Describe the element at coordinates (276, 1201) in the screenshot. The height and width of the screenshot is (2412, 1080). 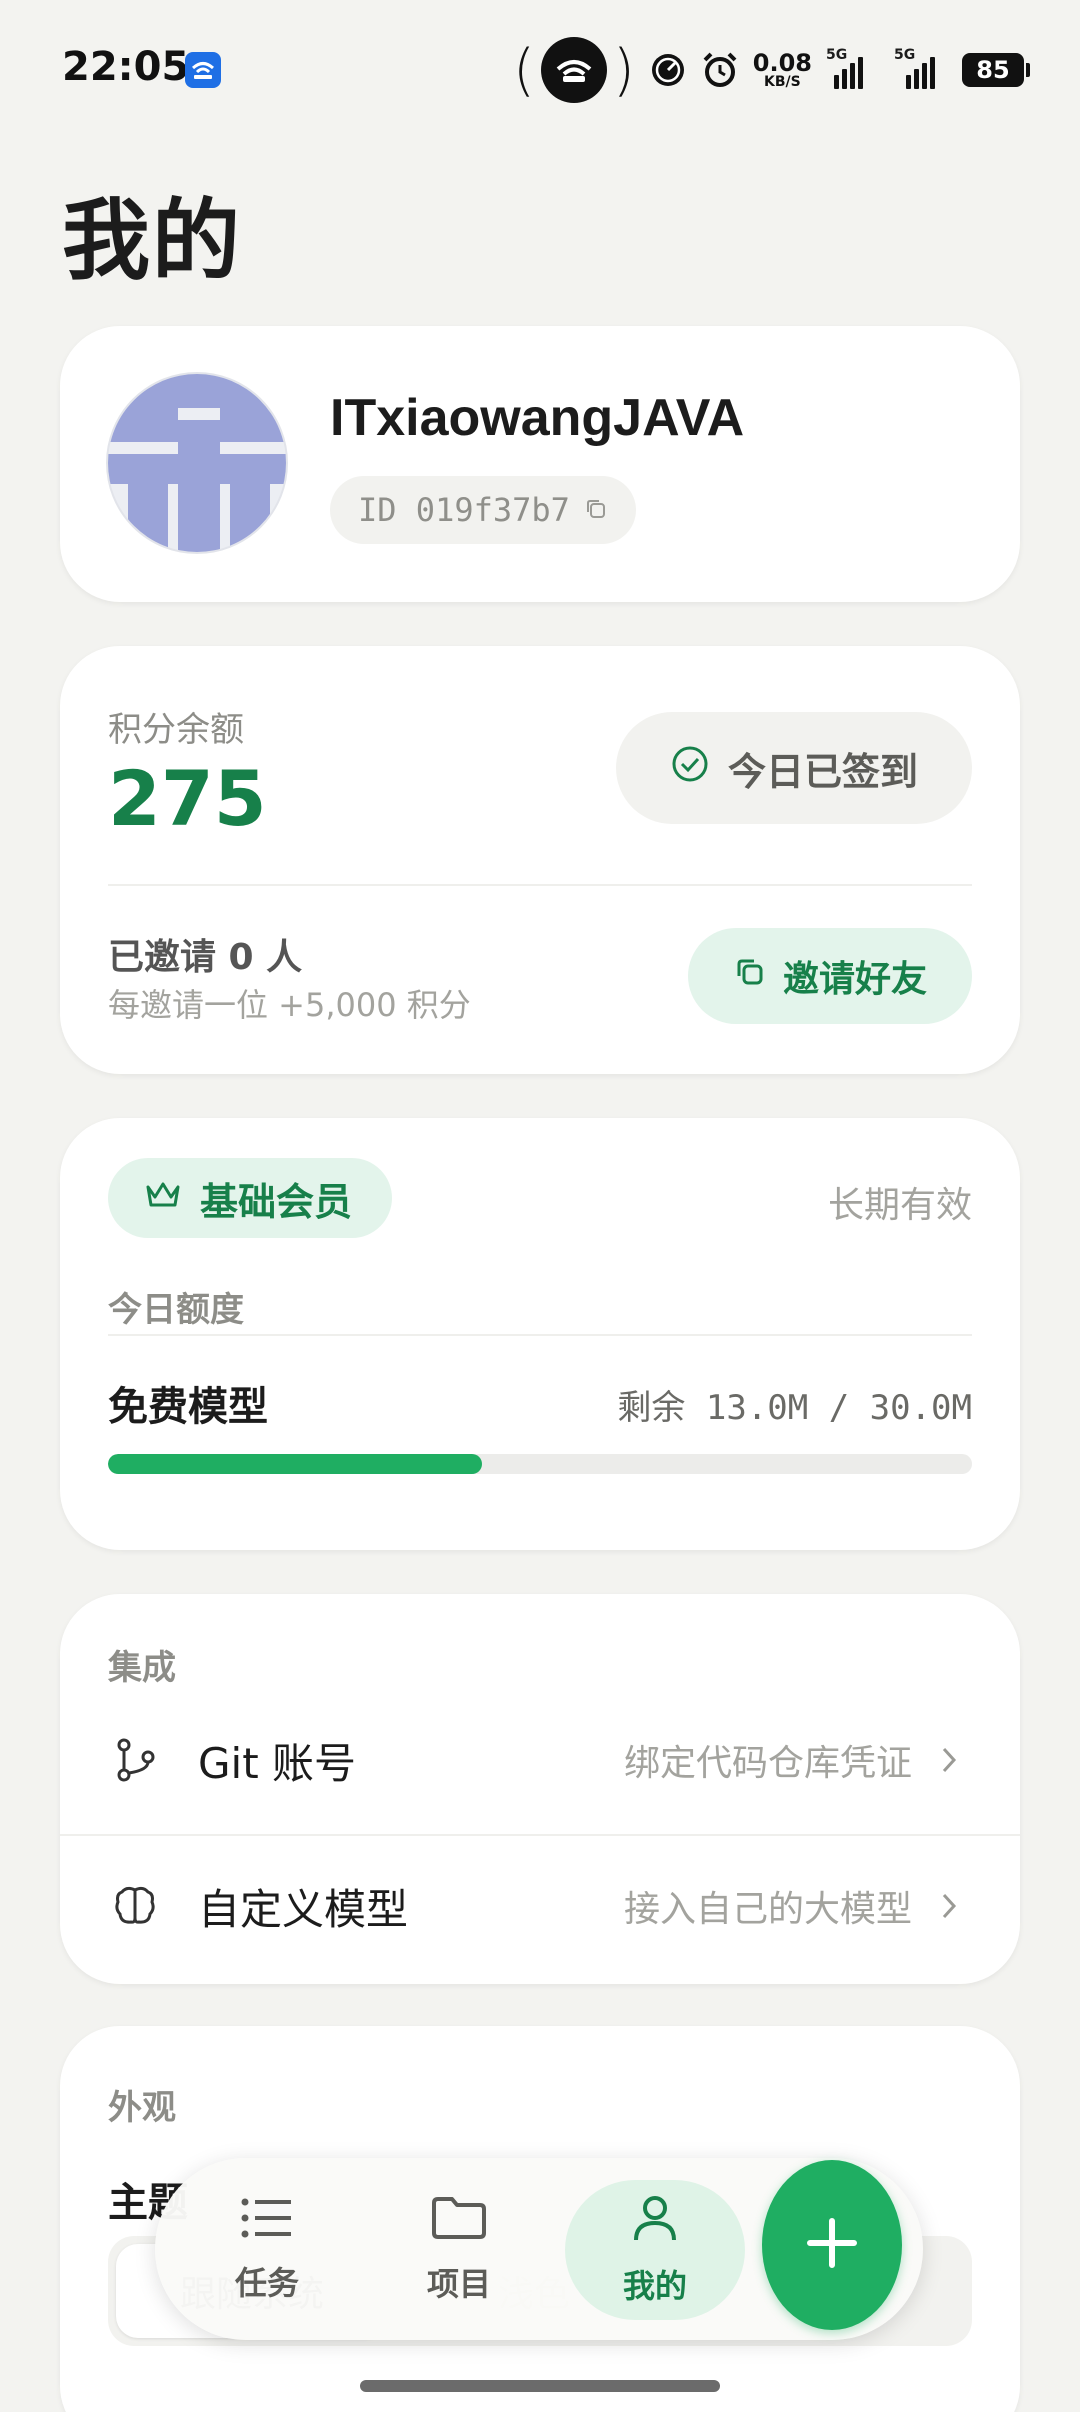
I see `membership-label: 基础会员` at that location.